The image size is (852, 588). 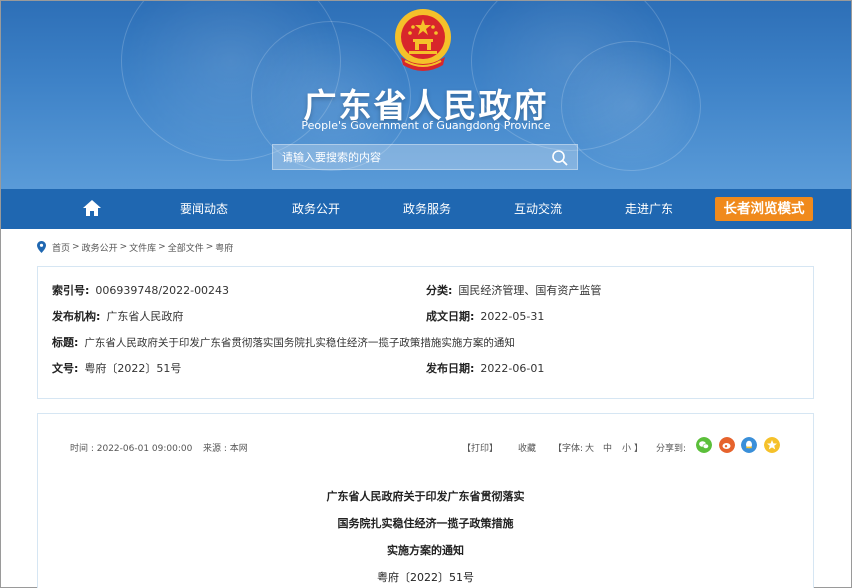 What do you see at coordinates (530, 290) in the screenshot?
I see `meta-value: 国民经济管理、国有资产监管` at bounding box center [530, 290].